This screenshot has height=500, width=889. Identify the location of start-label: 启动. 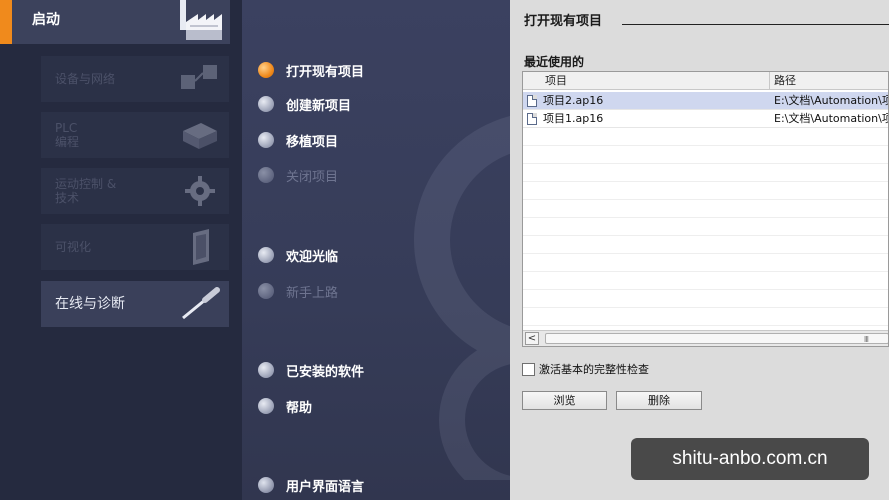
(46, 20).